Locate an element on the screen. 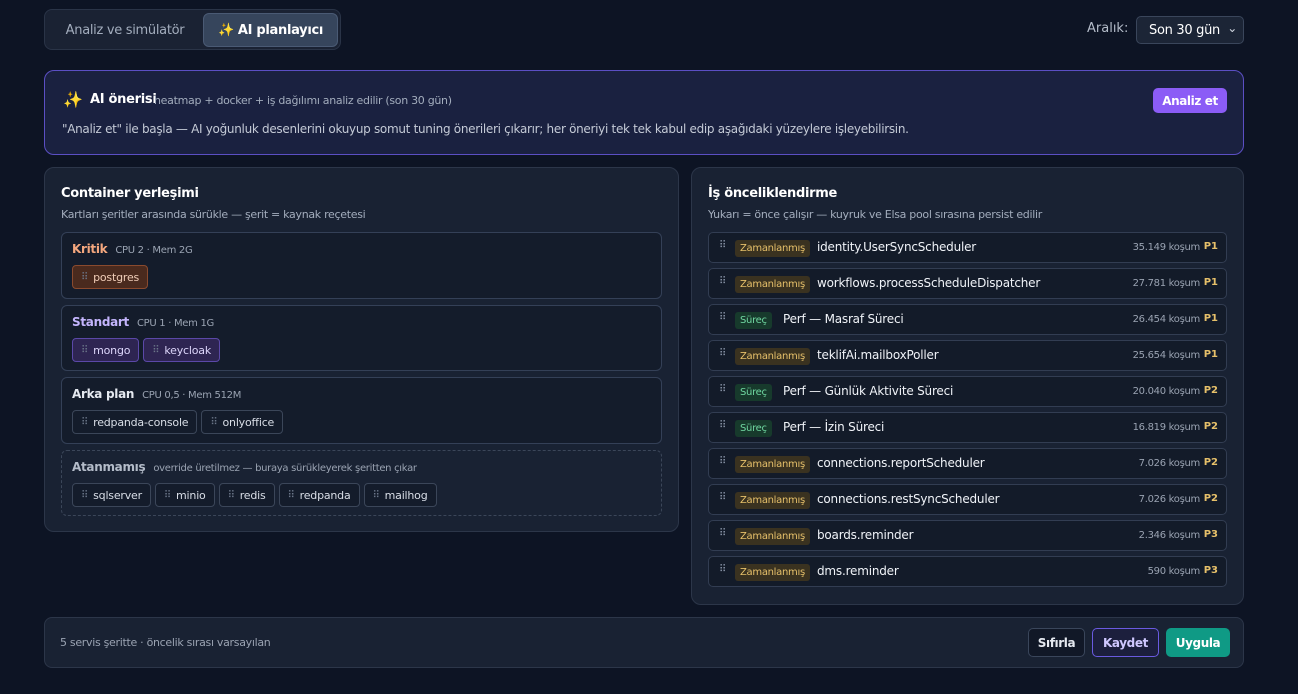 The height and width of the screenshot is (694, 1298). resource-lane: Kritik CPU 2 · Mem 2G ⠿ postgres is located at coordinates (361, 265).